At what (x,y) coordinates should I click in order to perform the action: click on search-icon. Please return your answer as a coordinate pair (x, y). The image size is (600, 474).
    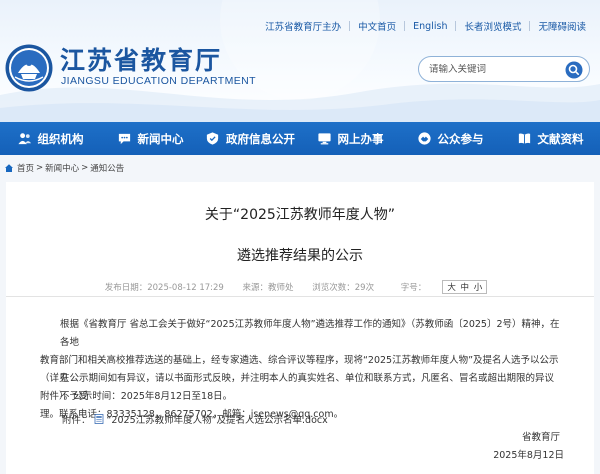
    Looking at the image, I should click on (574, 70).